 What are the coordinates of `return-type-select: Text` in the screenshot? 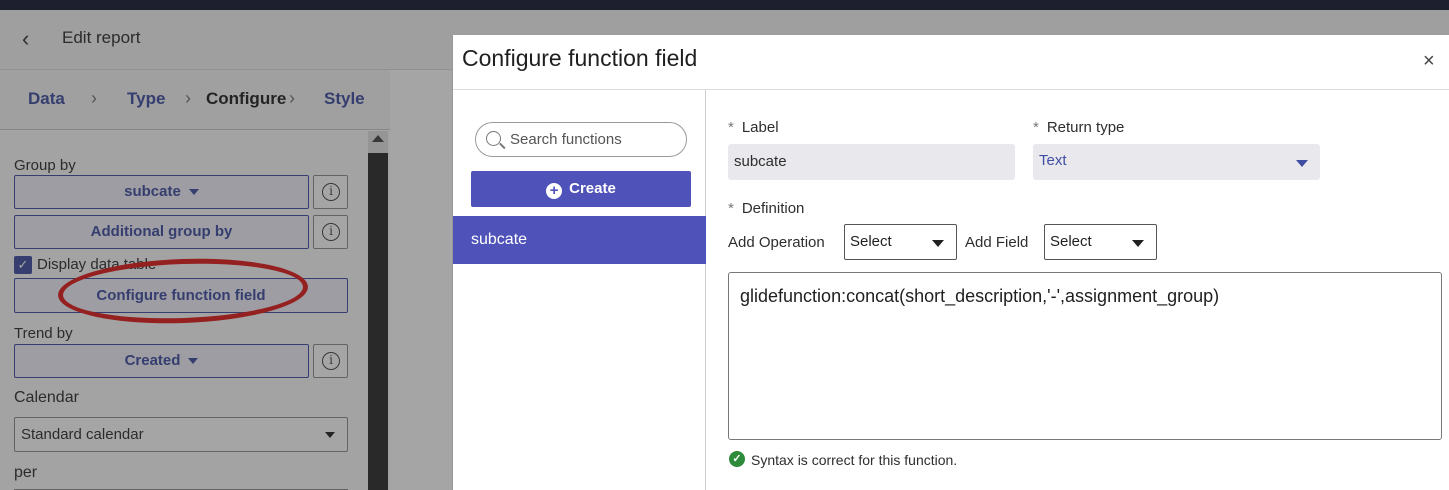 It's located at (1176, 162).